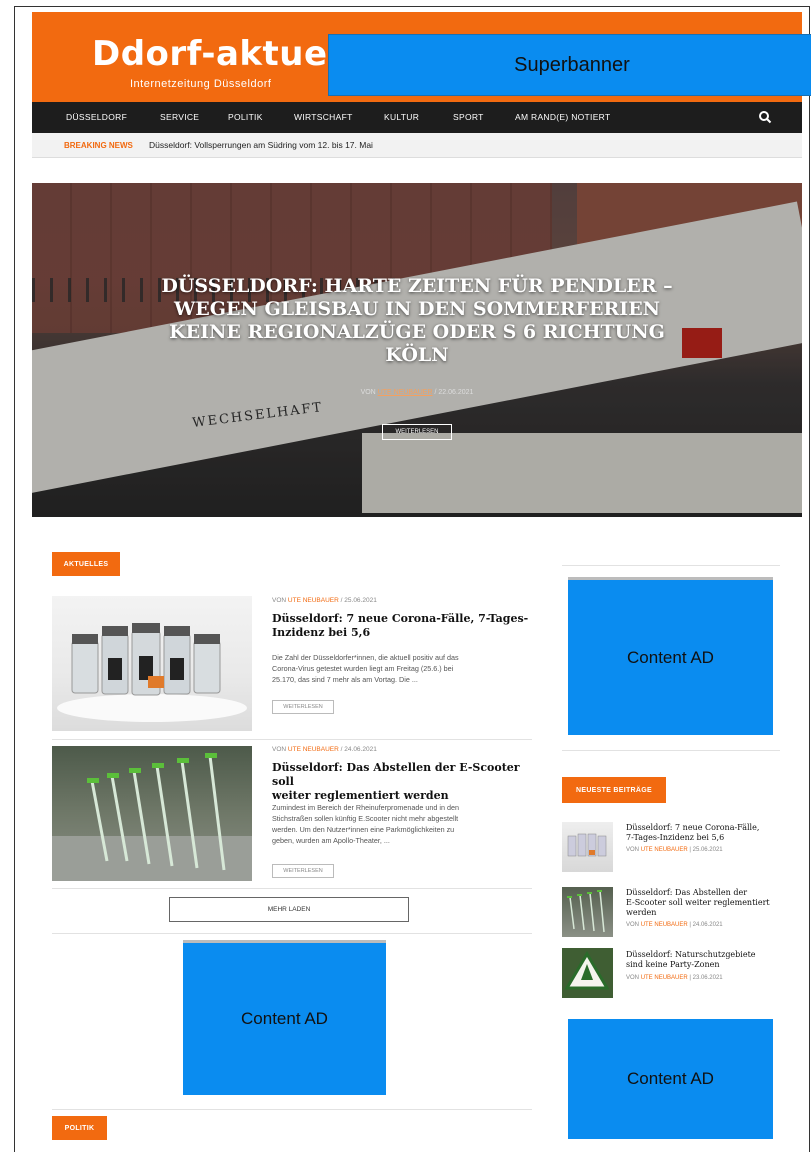 The width and height of the screenshot is (811, 1152). What do you see at coordinates (289, 909) in the screenshot?
I see `load-more-button: MEHR LADEN` at bounding box center [289, 909].